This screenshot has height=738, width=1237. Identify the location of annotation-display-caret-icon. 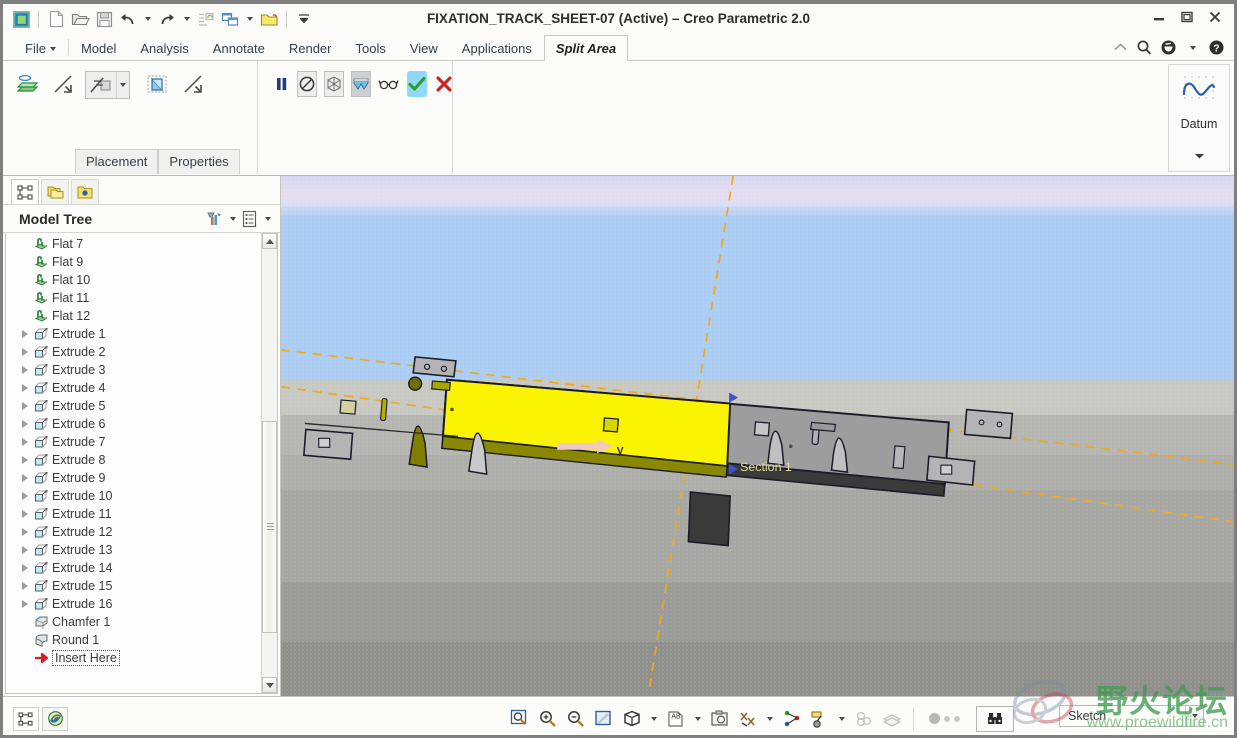
(698, 719).